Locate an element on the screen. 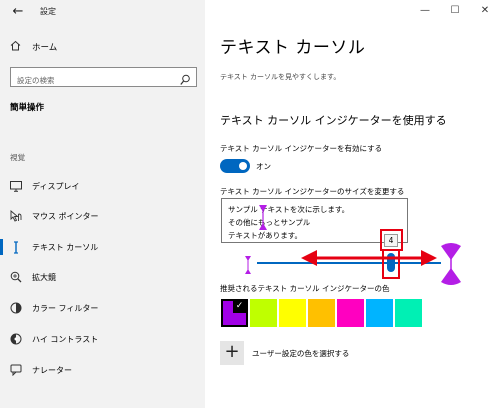  monitor-icon is located at coordinates (16, 186).